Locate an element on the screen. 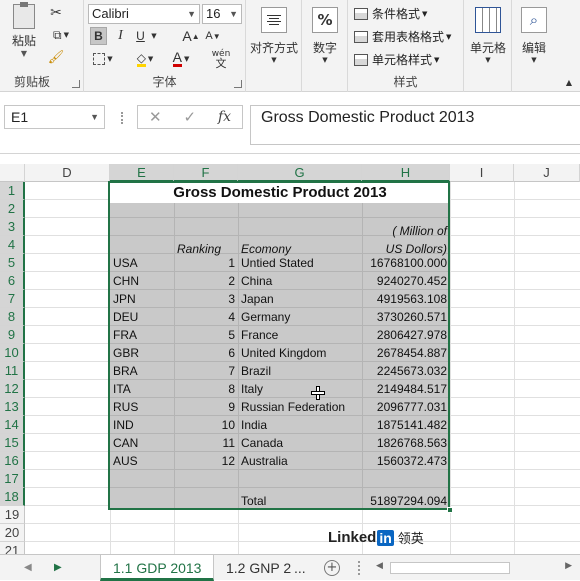 The height and width of the screenshot is (581, 580). insert-function-icon: fx is located at coordinates (224, 117).